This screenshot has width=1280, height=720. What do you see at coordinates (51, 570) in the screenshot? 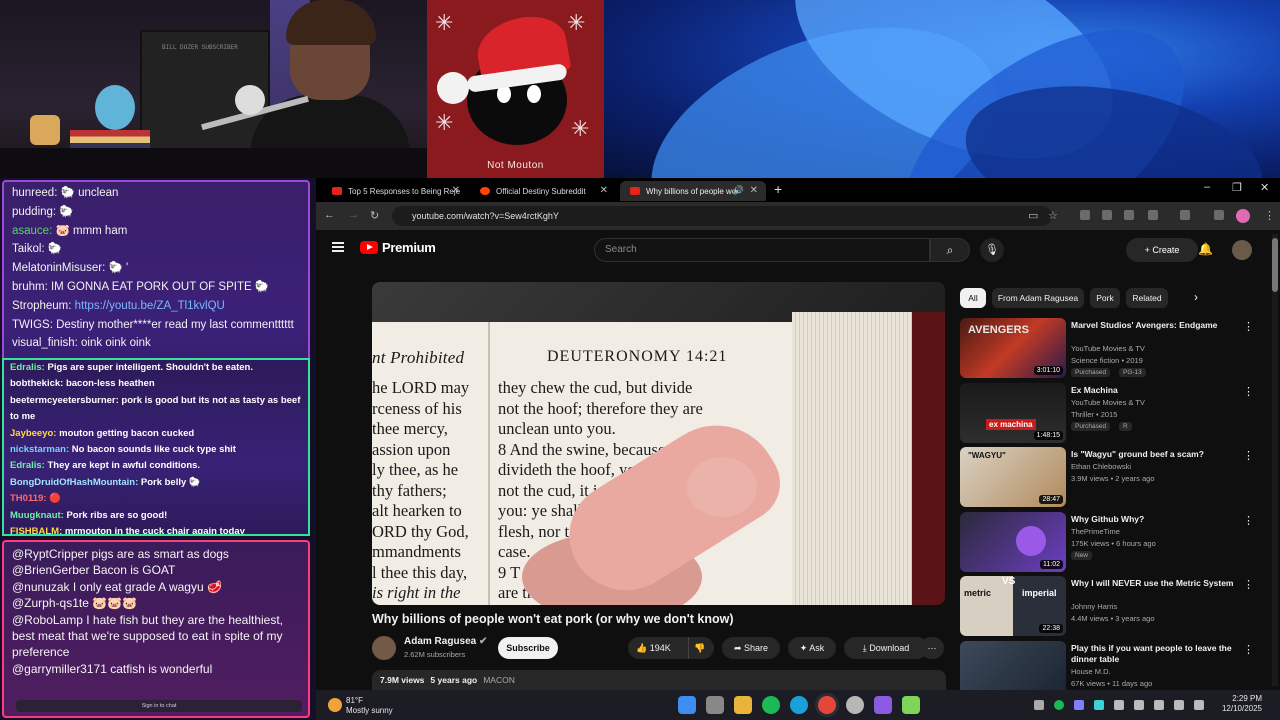
I see `chat-username: @BrienGerber` at bounding box center [51, 570].